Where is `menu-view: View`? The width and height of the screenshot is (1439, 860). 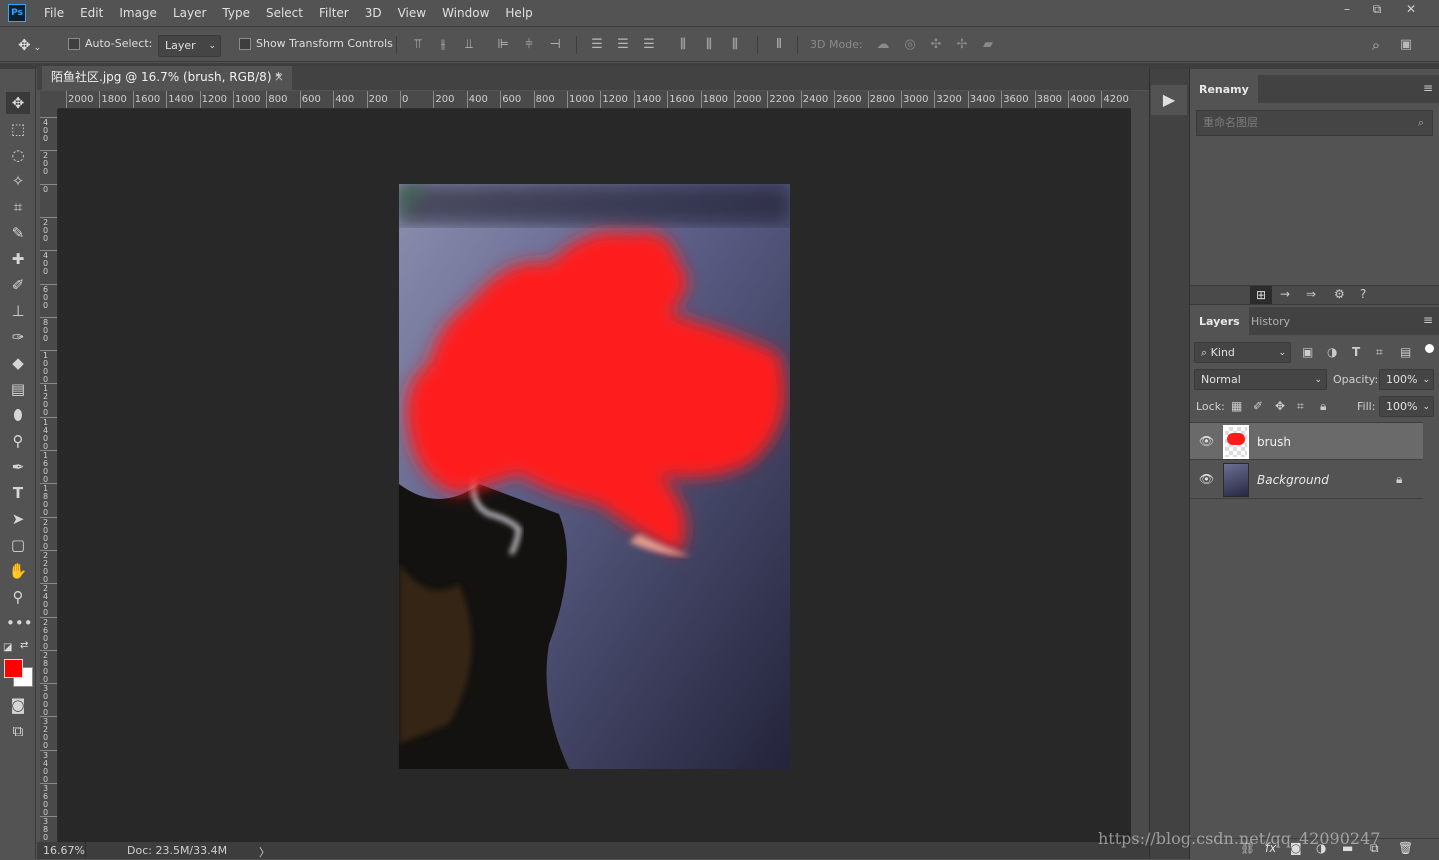 menu-view: View is located at coordinates (412, 13).